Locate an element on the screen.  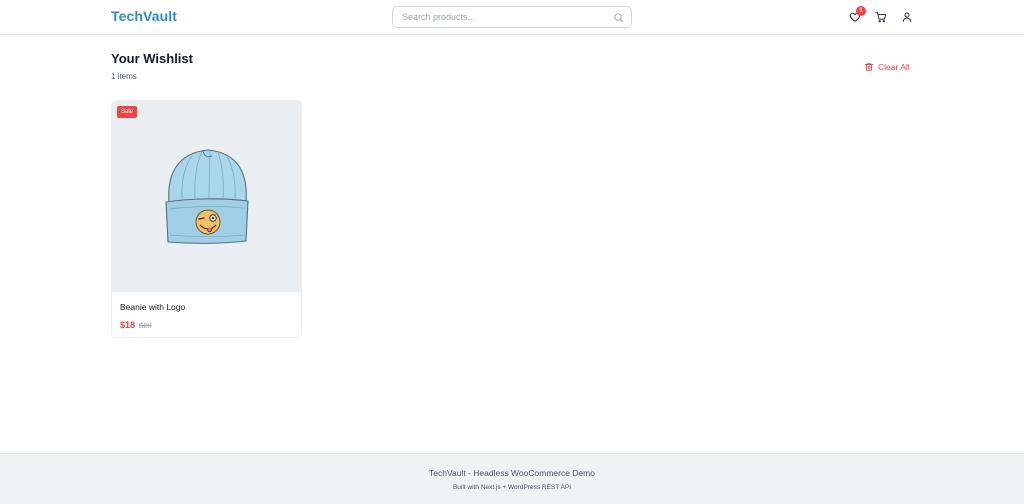
beanie-image is located at coordinates (207, 196).